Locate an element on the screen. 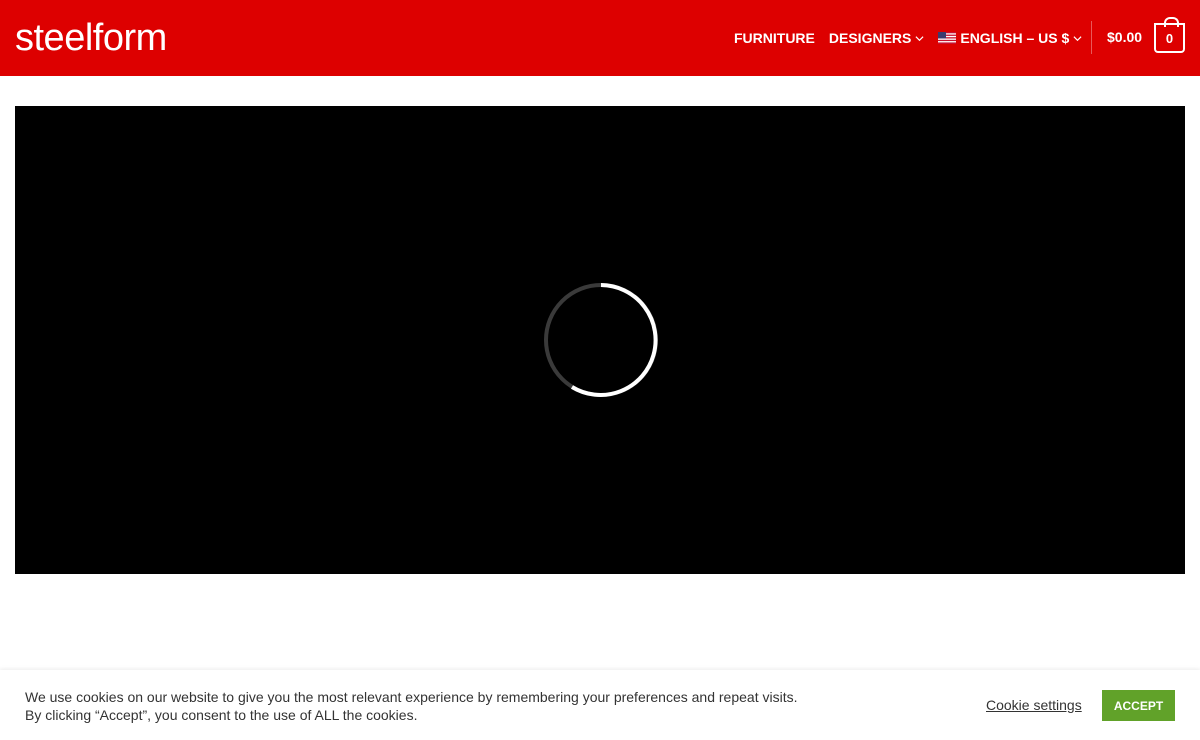  nav-item-label: DESIGNERS is located at coordinates (870, 38).